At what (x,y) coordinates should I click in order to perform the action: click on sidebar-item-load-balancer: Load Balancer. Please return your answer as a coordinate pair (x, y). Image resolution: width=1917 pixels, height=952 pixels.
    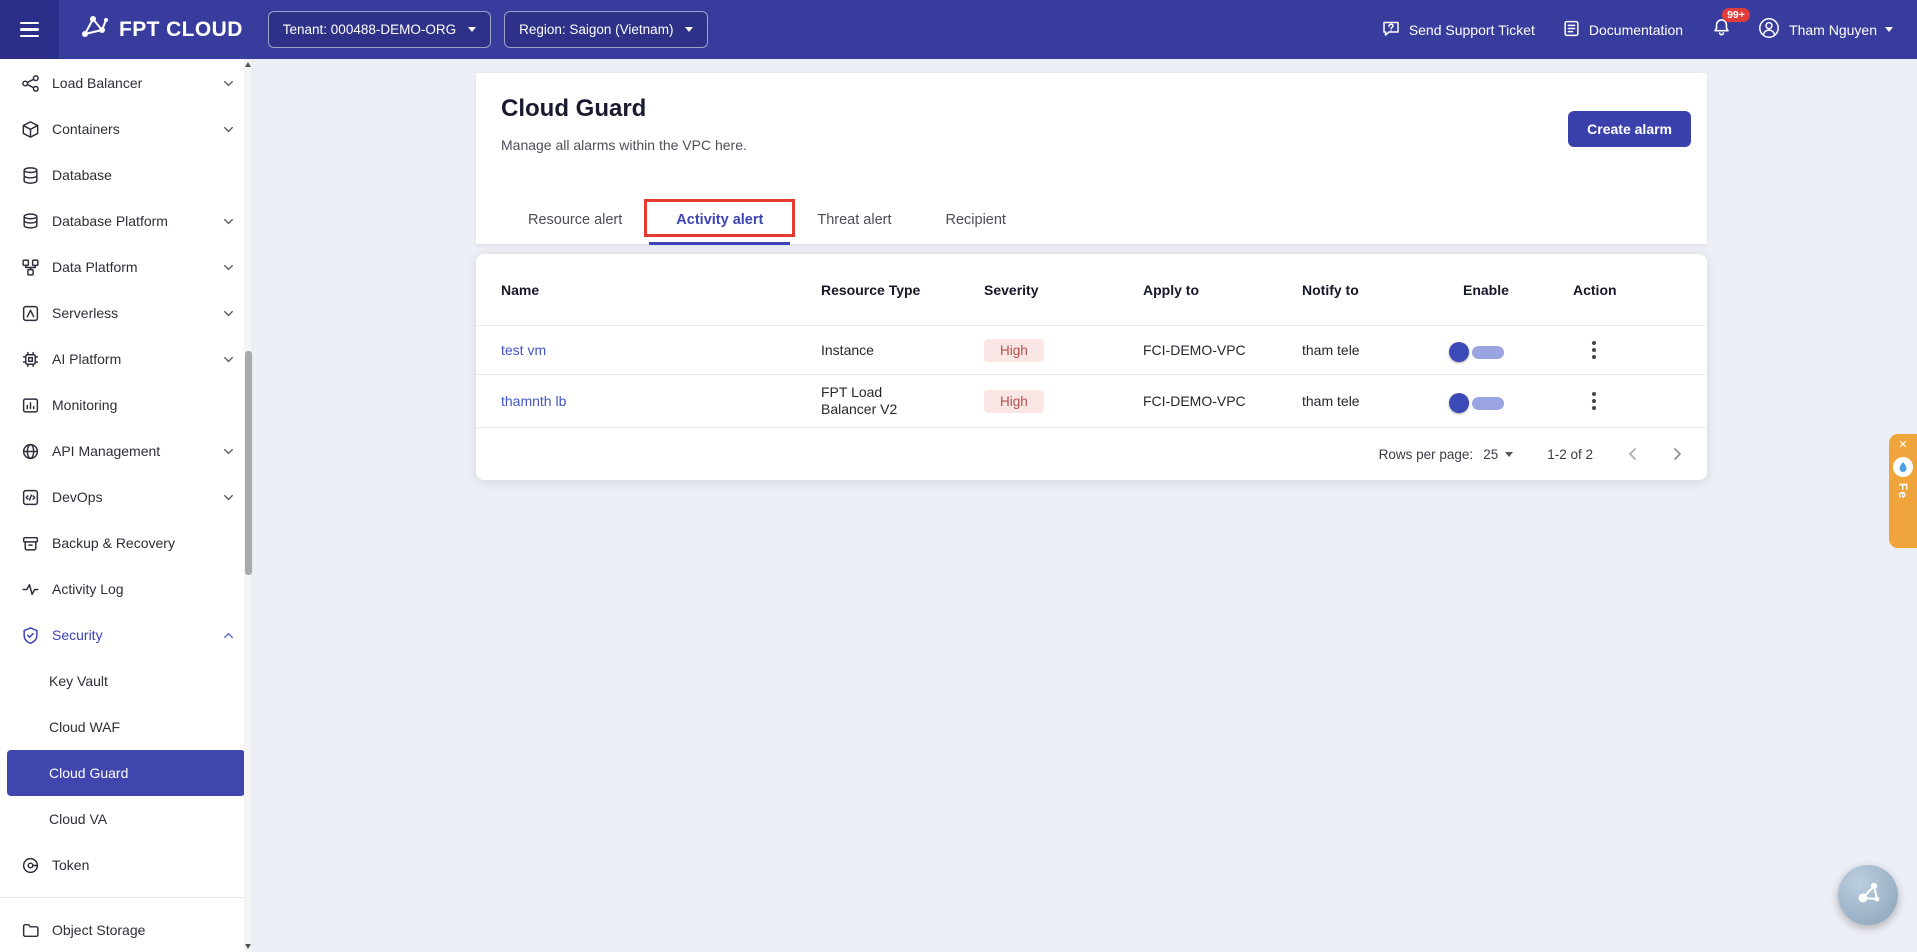
    Looking at the image, I should click on (126, 83).